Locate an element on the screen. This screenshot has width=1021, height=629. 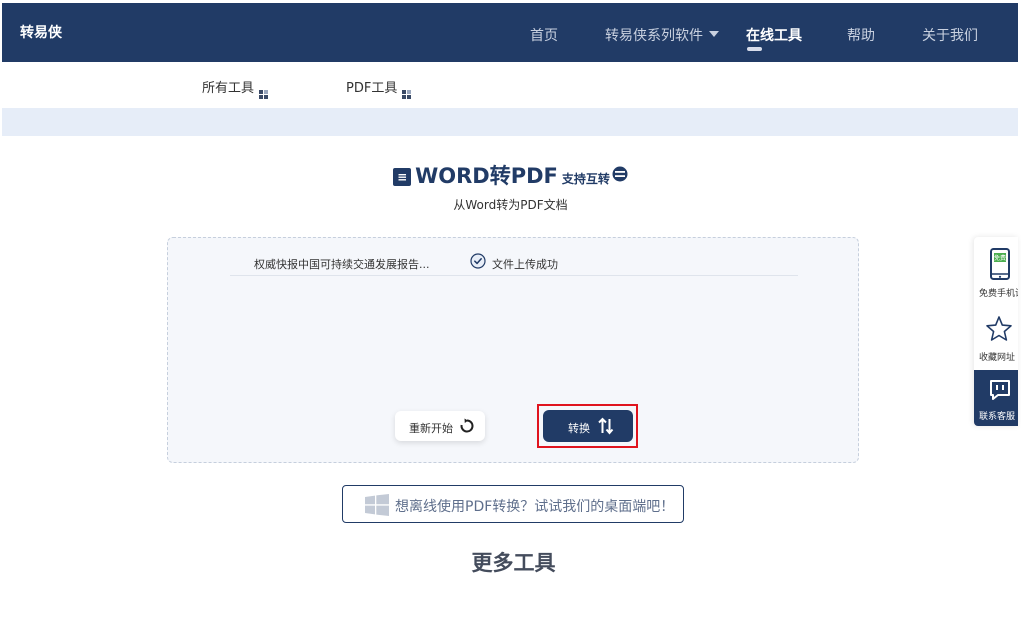
side-customer-service: 联系客服 is located at coordinates (996, 398).